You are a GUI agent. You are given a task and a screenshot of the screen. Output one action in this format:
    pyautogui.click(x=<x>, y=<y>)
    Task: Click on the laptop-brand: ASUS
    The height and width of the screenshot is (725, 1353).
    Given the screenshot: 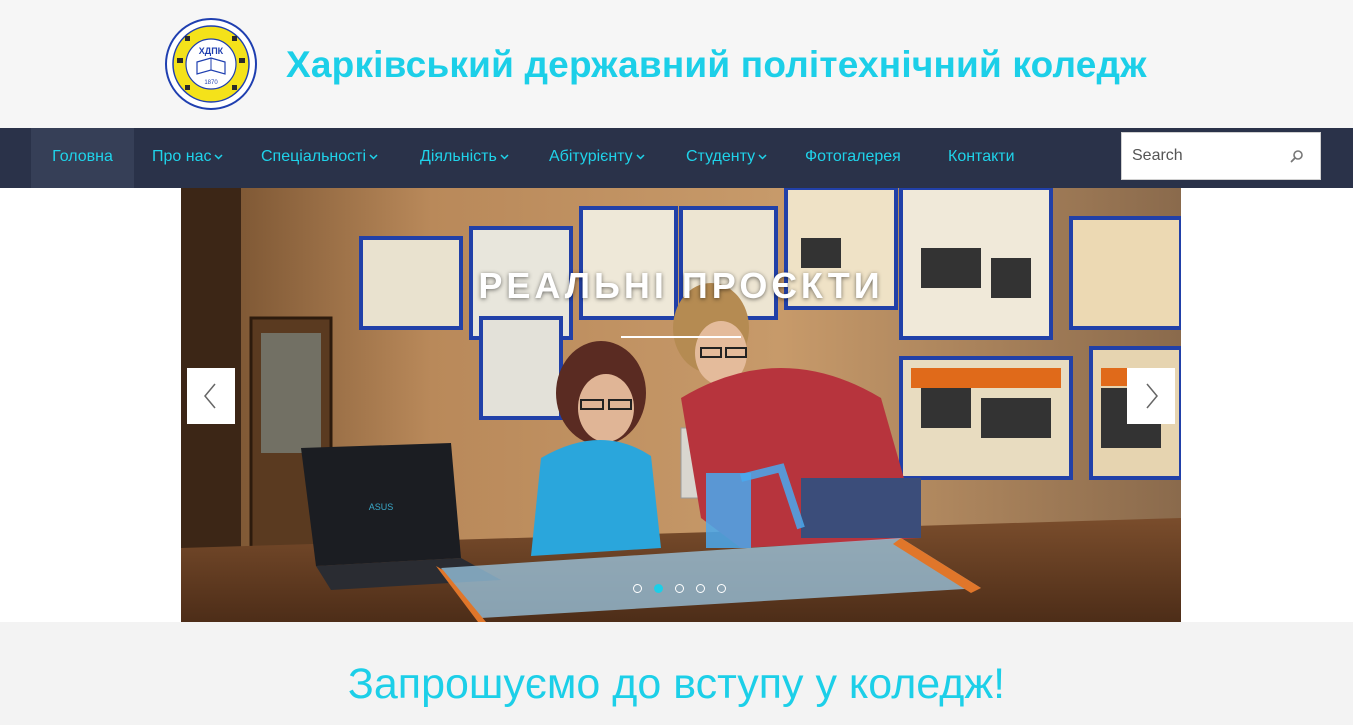 What is the action you would take?
    pyautogui.click(x=381, y=507)
    